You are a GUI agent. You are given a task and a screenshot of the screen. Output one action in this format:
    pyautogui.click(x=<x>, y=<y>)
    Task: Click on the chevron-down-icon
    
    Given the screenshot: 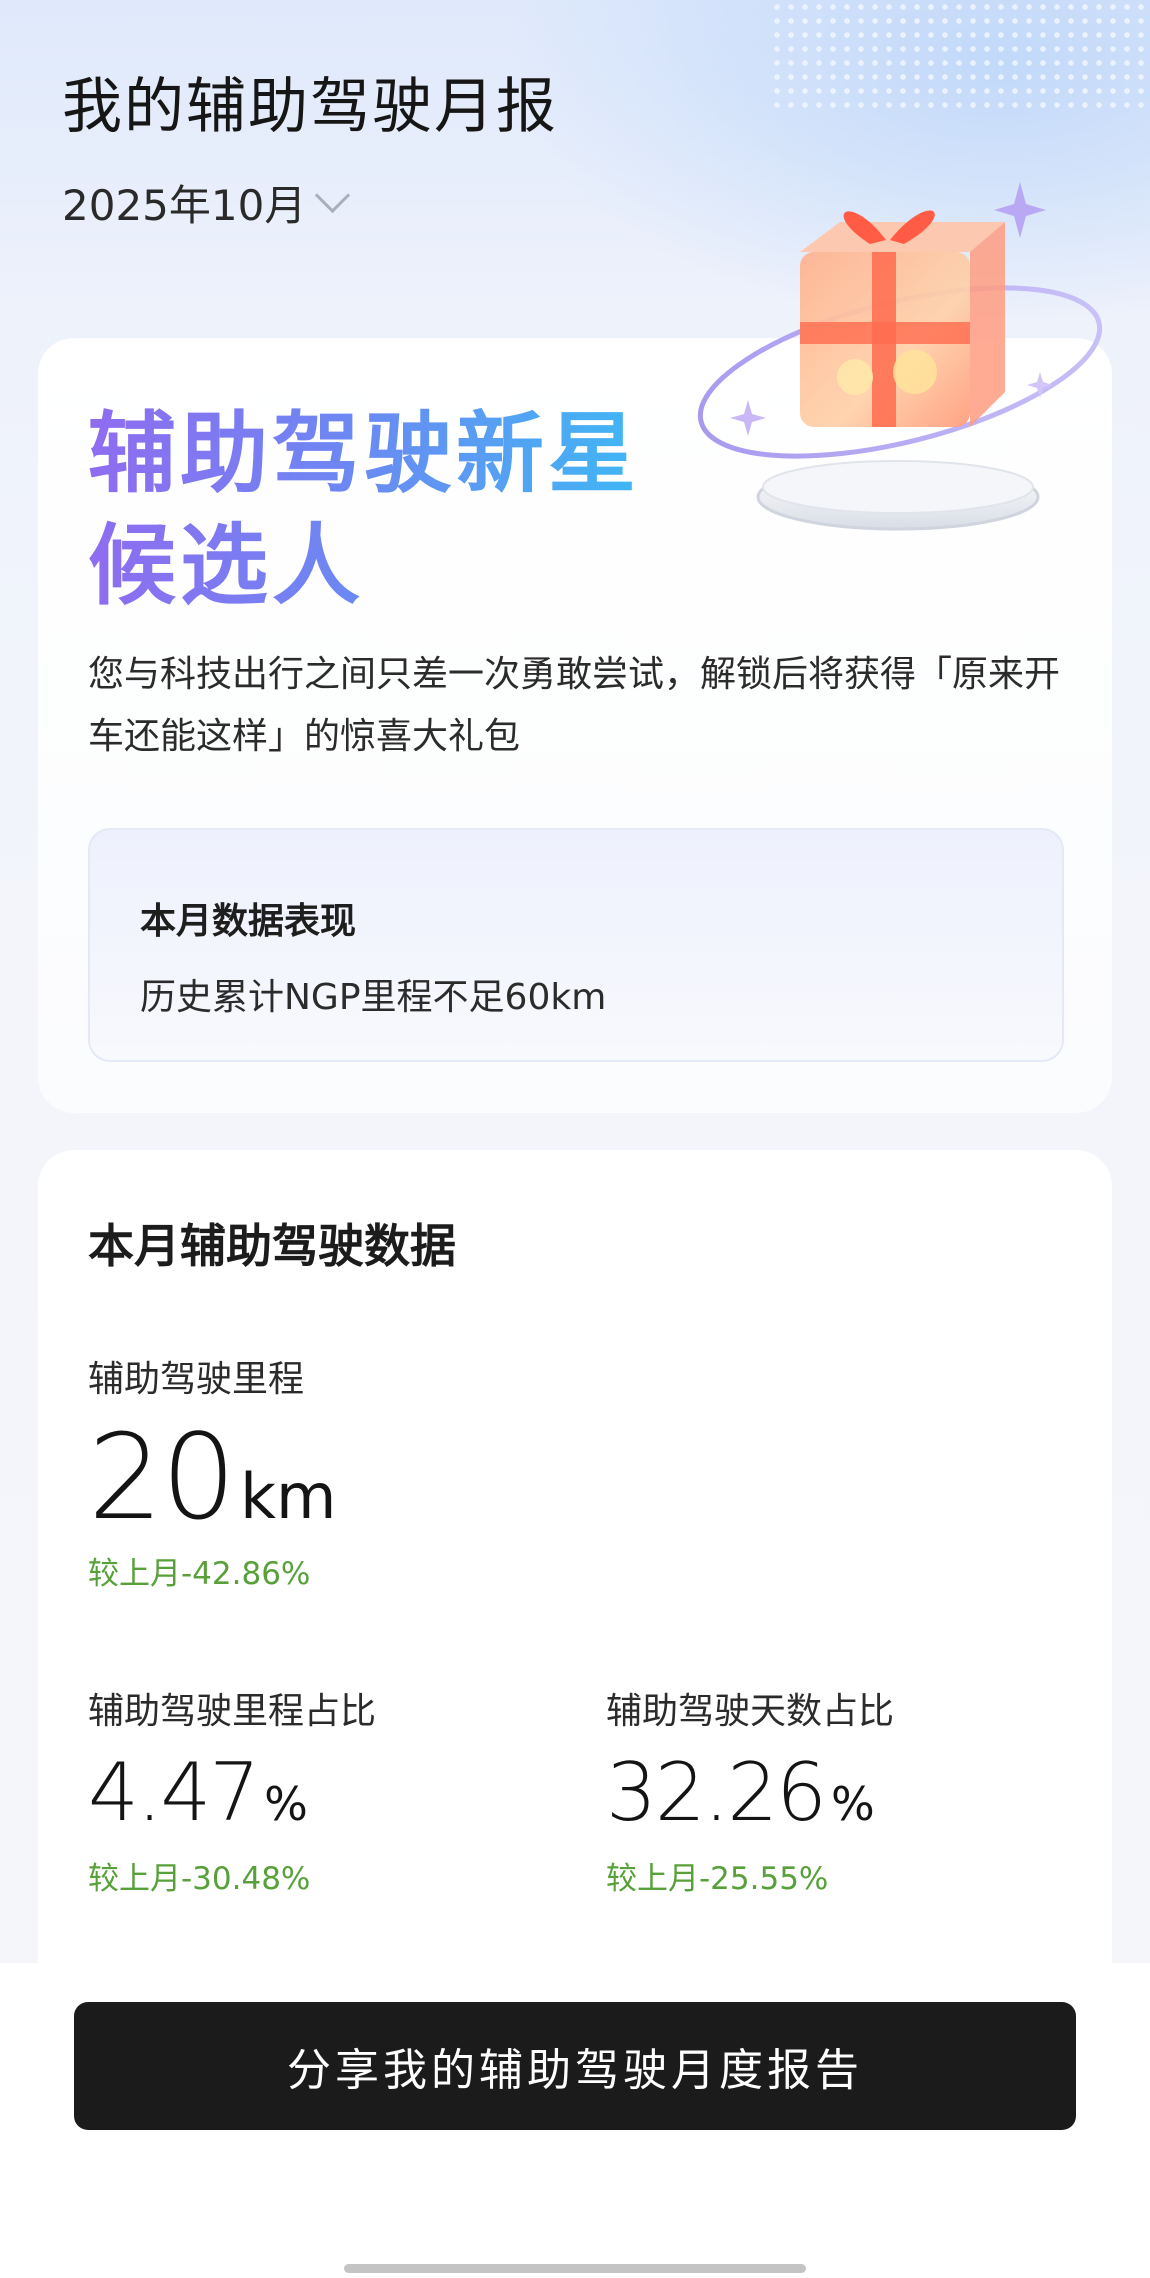 What is the action you would take?
    pyautogui.click(x=333, y=195)
    